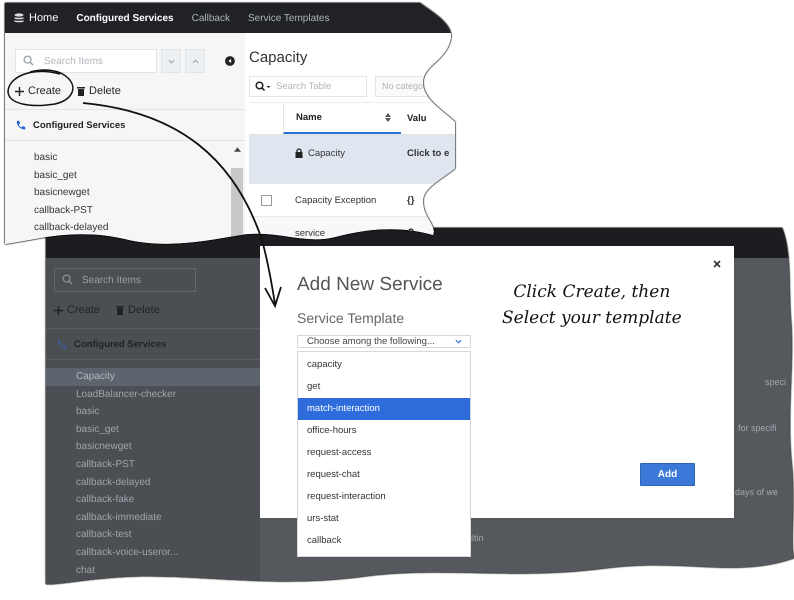 This screenshot has width=794, height=600. What do you see at coordinates (263, 86) in the screenshot?
I see `search-menu-icon` at bounding box center [263, 86].